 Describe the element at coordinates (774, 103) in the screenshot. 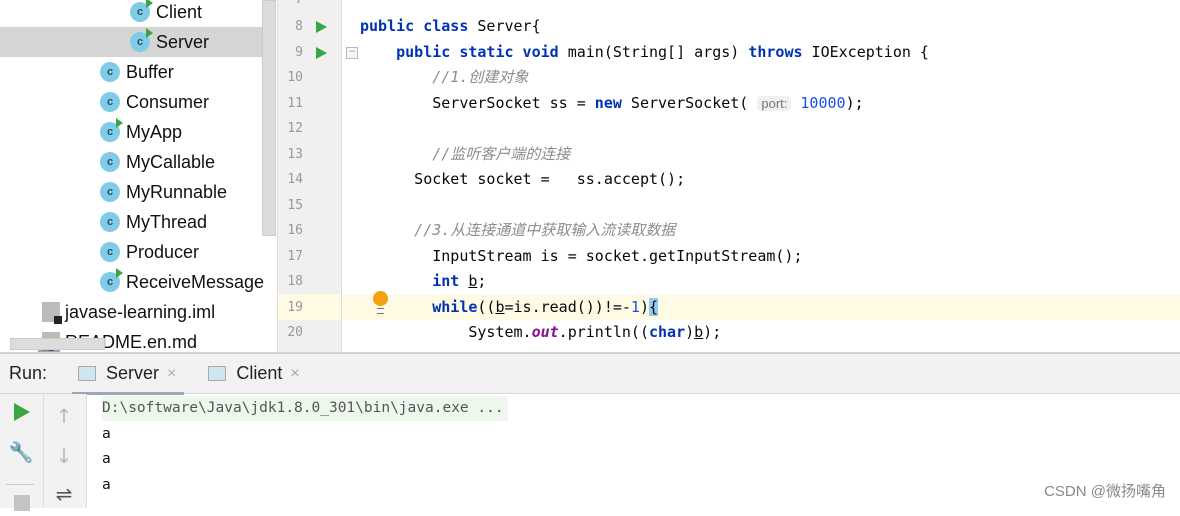

I see `parameter-hint: port:` at that location.